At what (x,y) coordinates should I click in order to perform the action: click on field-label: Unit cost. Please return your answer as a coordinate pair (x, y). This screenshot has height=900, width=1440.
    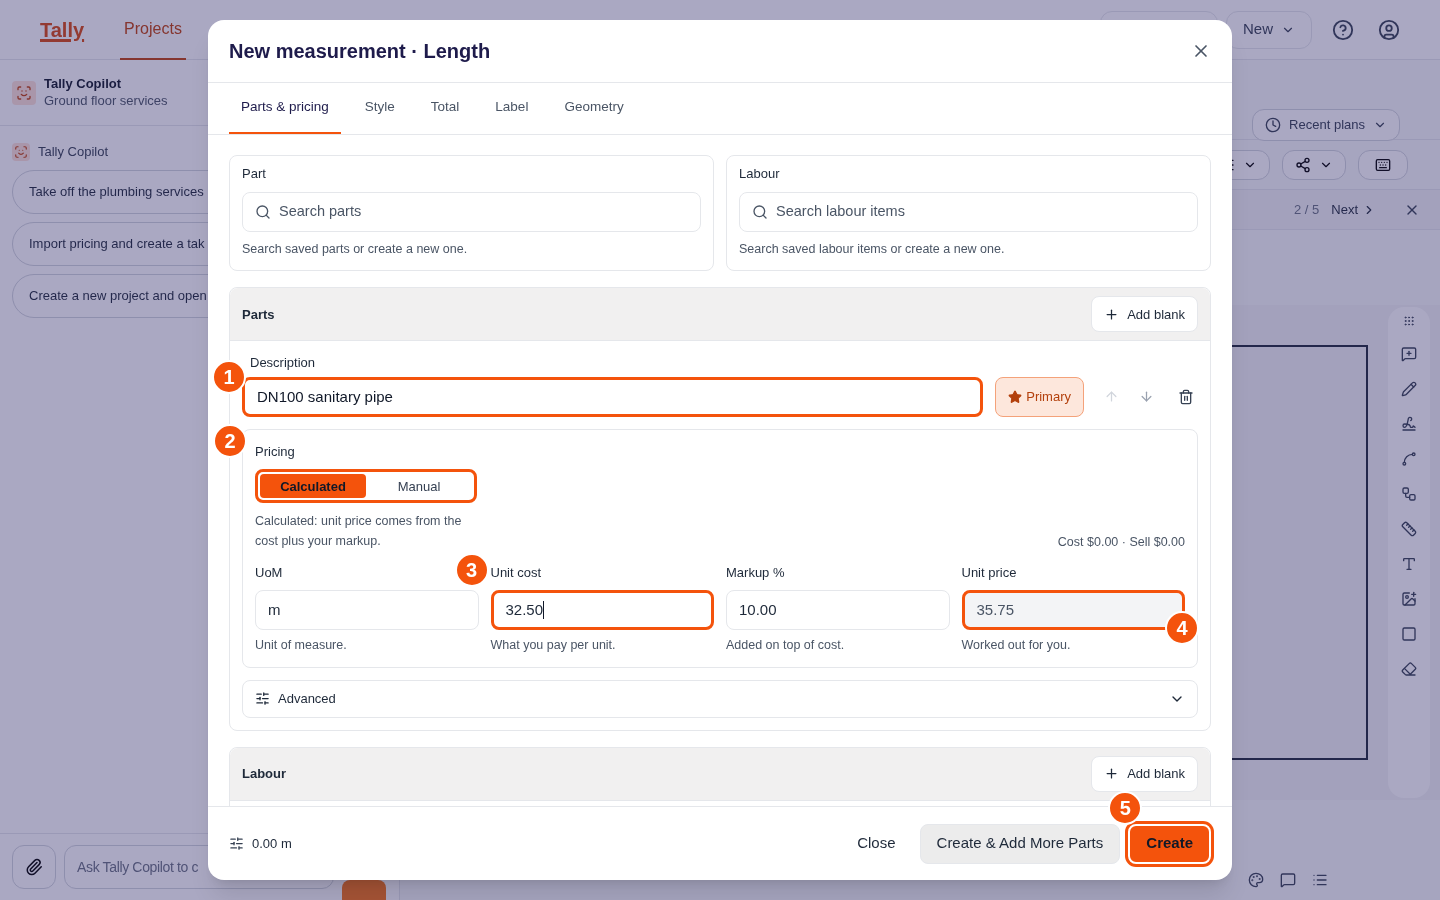
    Looking at the image, I should click on (516, 573).